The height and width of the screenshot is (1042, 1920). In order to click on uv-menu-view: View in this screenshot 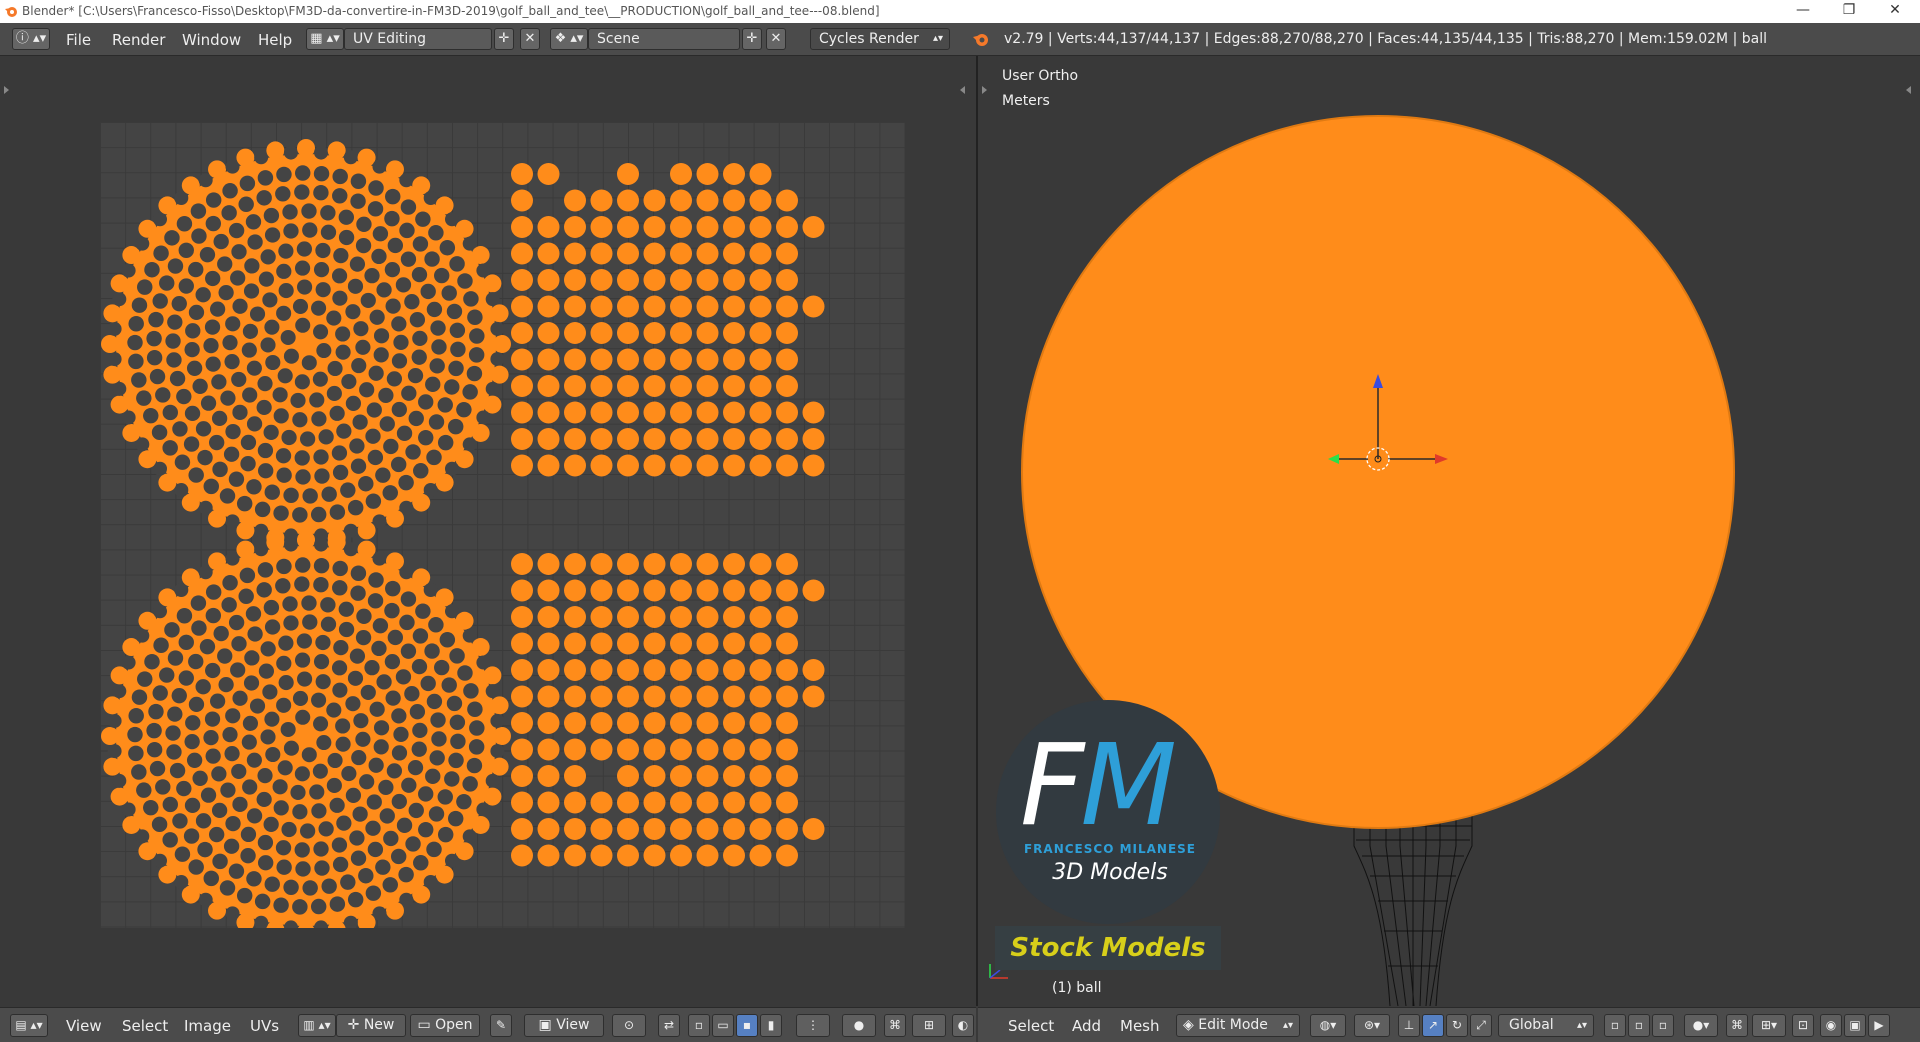, I will do `click(84, 1026)`.